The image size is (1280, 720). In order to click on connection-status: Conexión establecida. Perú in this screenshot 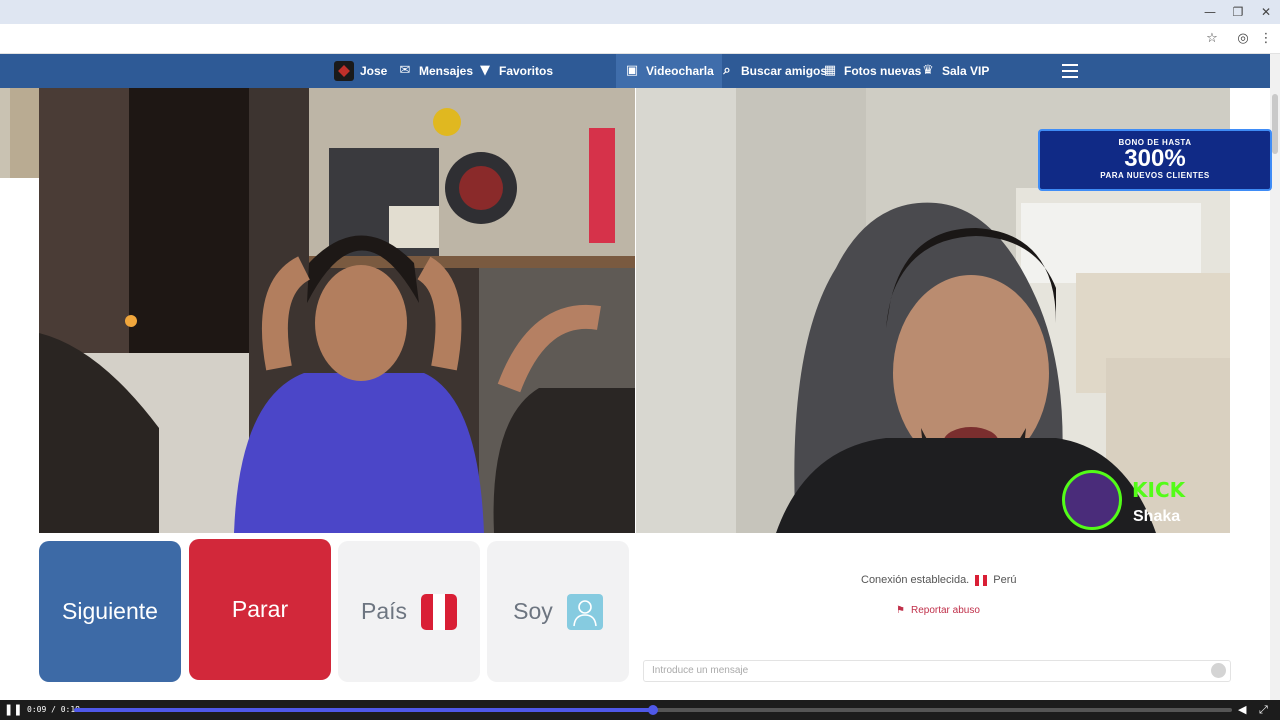, I will do `click(939, 580)`.